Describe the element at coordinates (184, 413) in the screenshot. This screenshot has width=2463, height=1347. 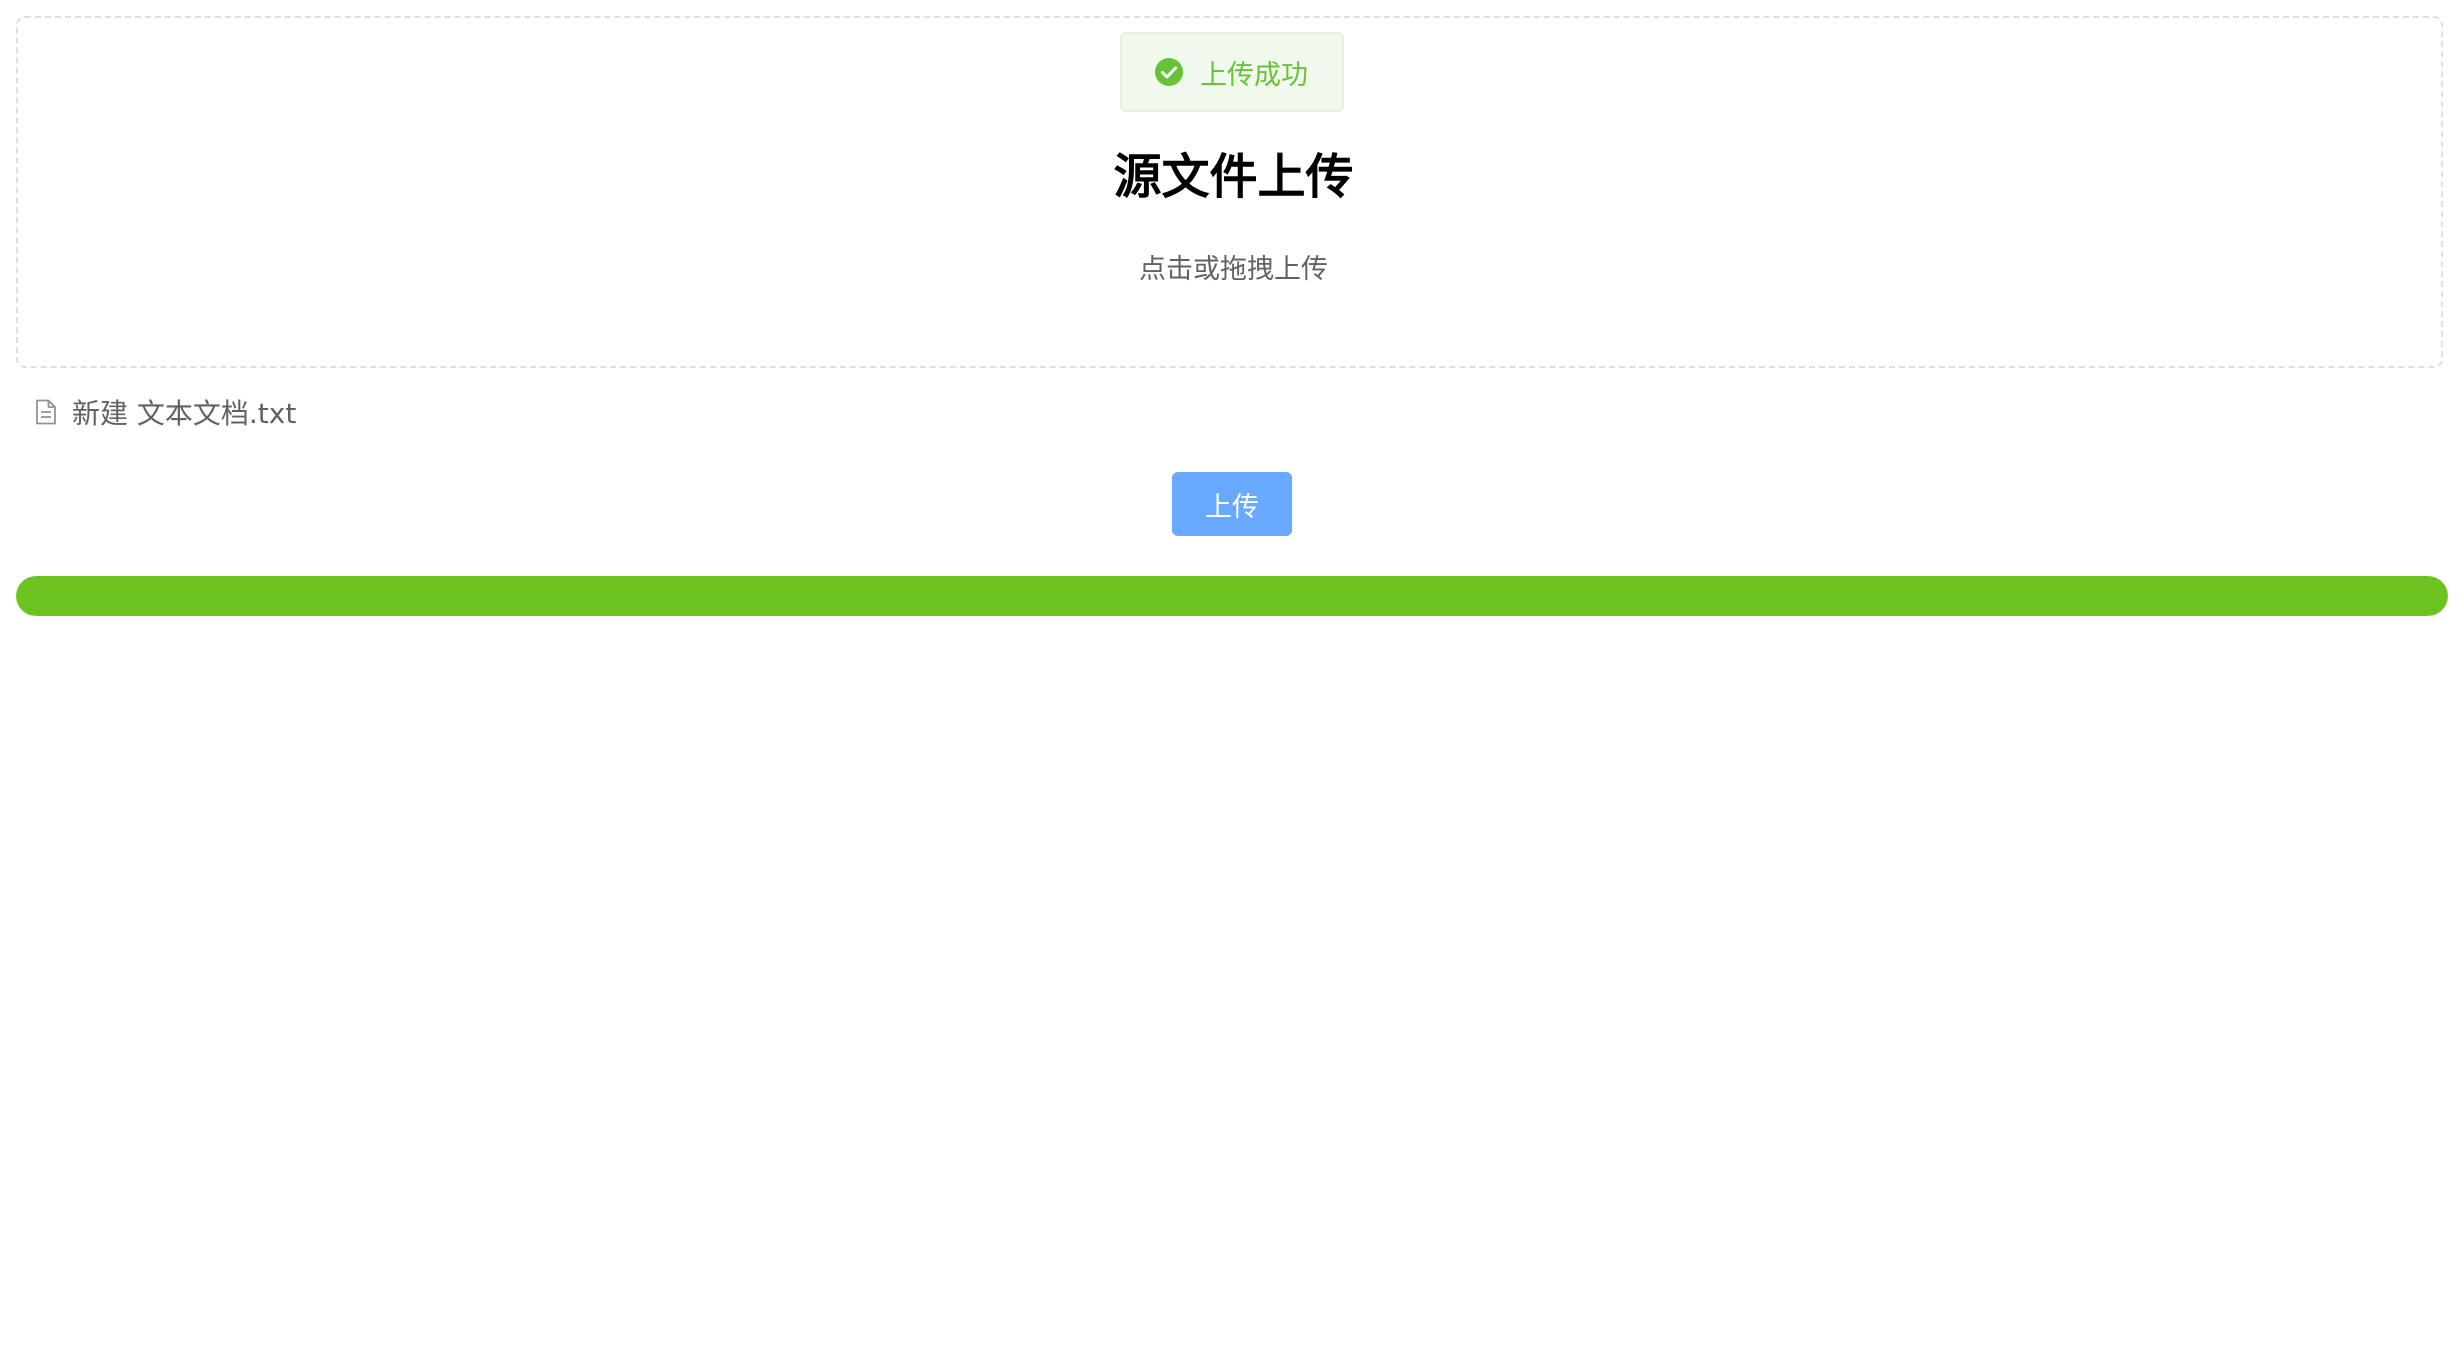
I see `file-name: 新建 文本文档.txt` at that location.